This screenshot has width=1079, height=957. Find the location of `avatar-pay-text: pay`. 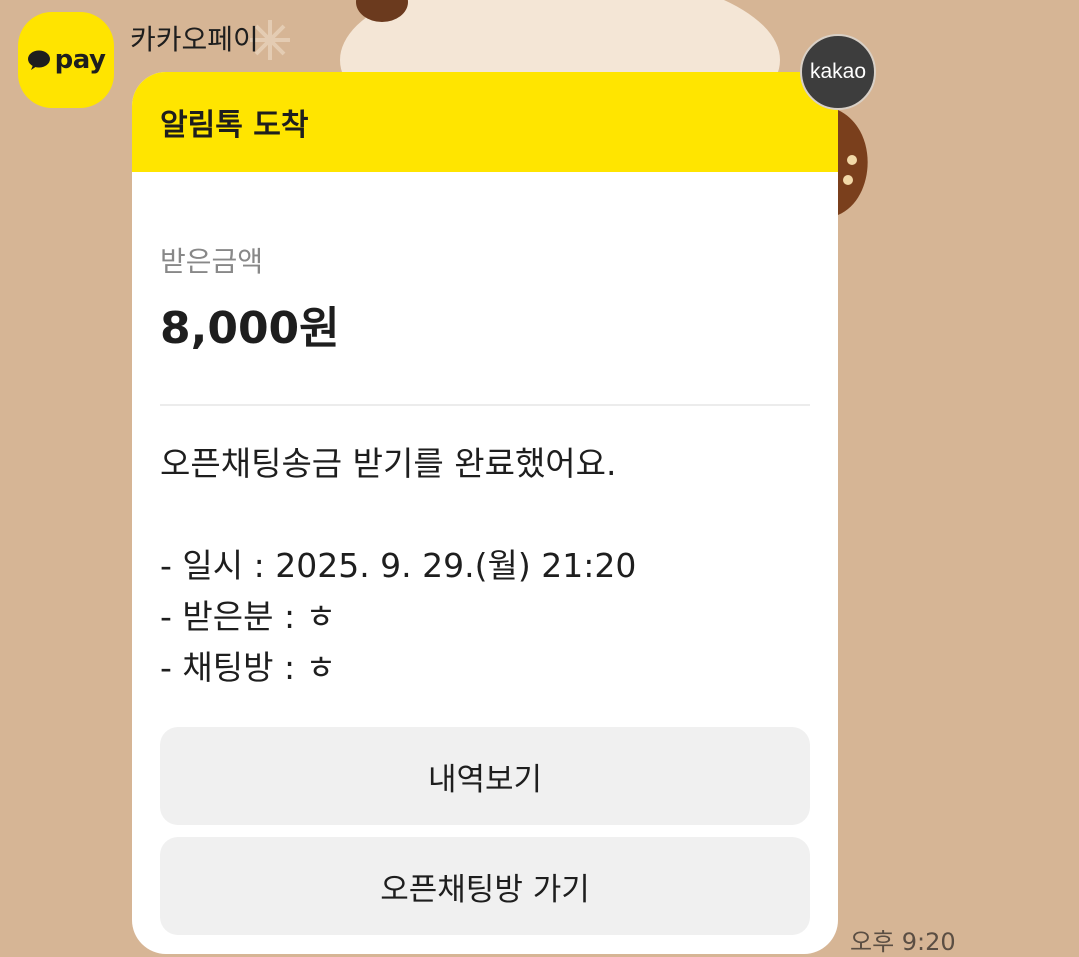

avatar-pay-text: pay is located at coordinates (80, 60).